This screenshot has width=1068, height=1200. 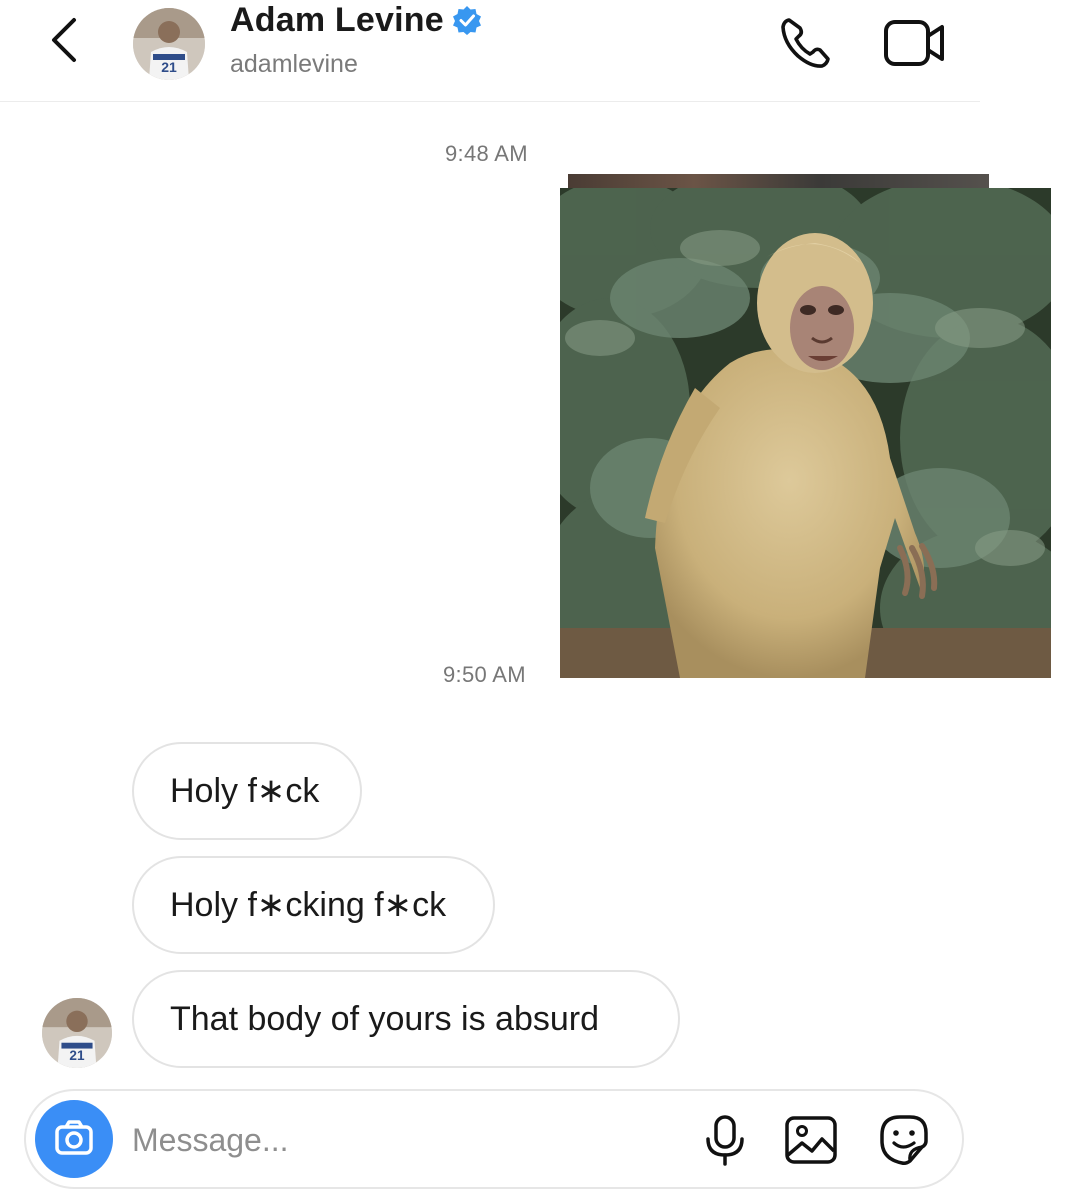 I want to click on contact-avatar: 21, so click(x=169, y=44).